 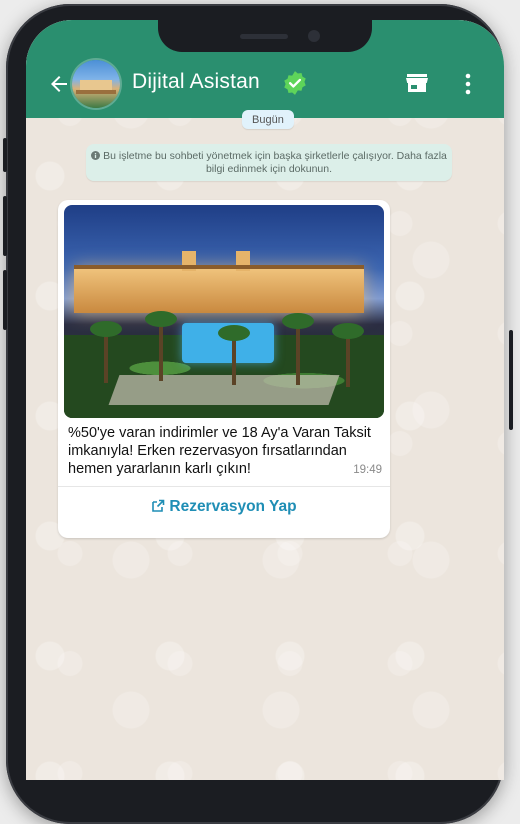 I want to click on store-icon, so click(x=417, y=83).